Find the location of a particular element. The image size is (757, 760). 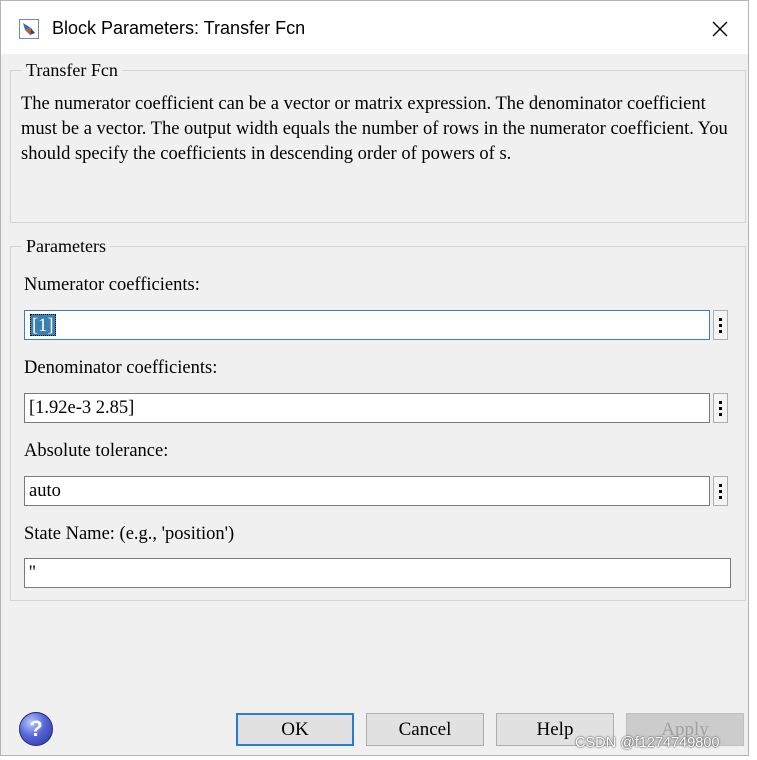

denominator-edit-button is located at coordinates (720, 408).